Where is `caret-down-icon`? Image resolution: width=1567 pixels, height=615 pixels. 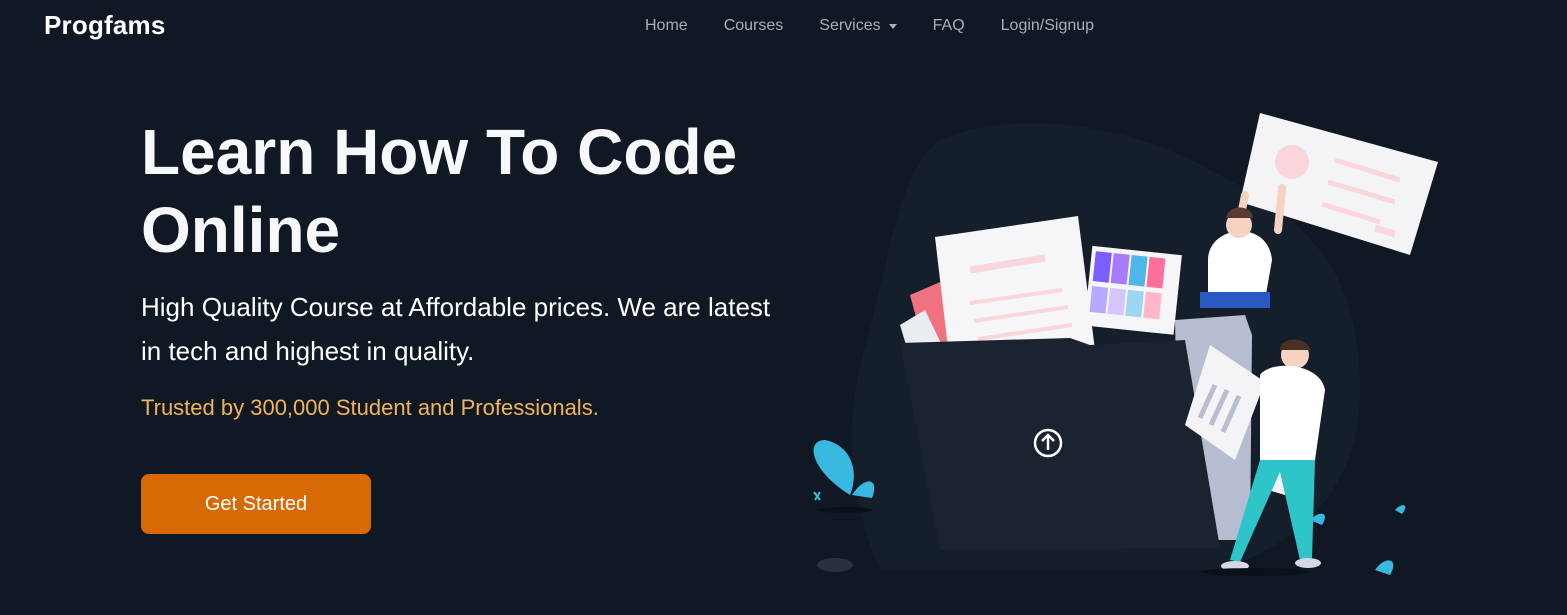 caret-down-icon is located at coordinates (892, 26).